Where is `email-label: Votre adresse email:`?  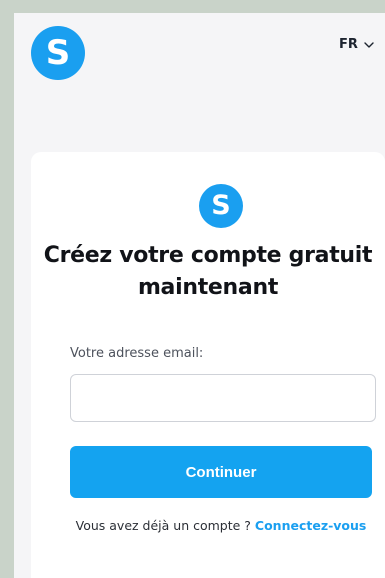 email-label: Votre adresse email: is located at coordinates (137, 353).